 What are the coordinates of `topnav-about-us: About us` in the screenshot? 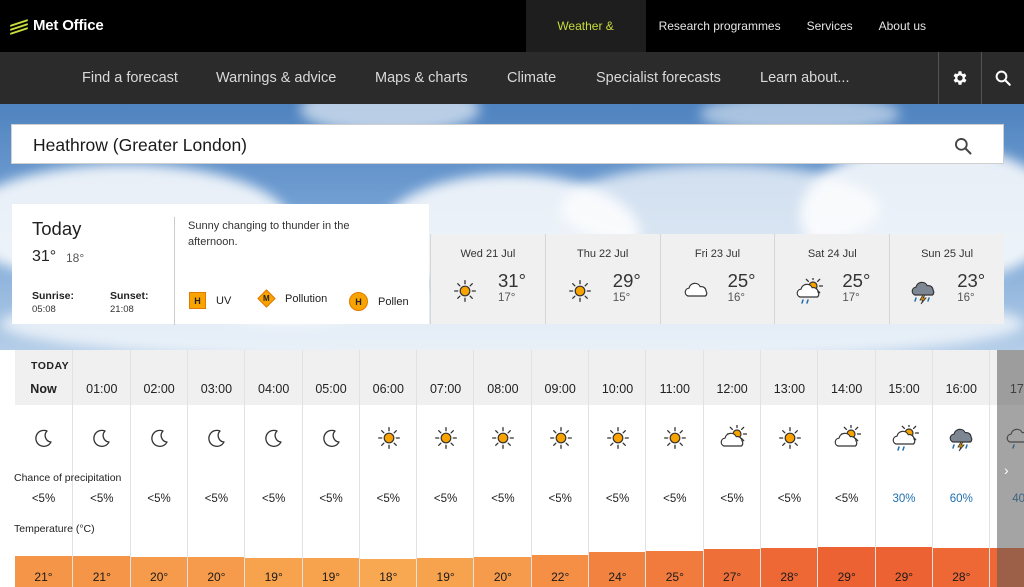 It's located at (945, 26).